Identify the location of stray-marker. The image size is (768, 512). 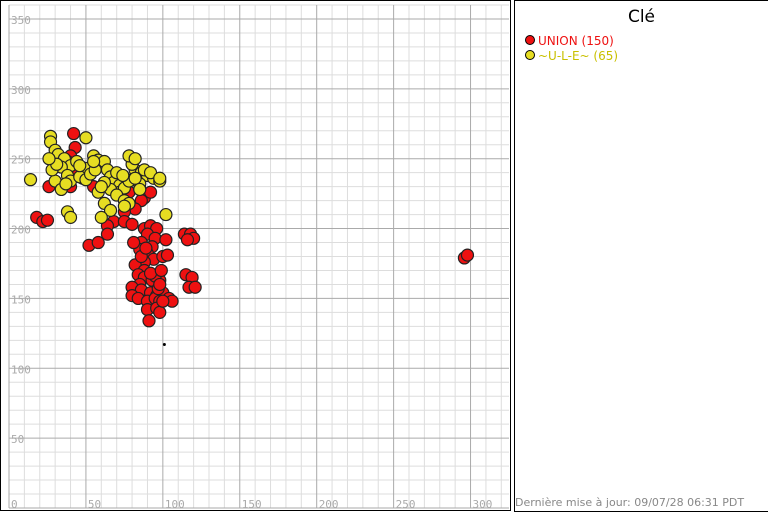
(164, 345).